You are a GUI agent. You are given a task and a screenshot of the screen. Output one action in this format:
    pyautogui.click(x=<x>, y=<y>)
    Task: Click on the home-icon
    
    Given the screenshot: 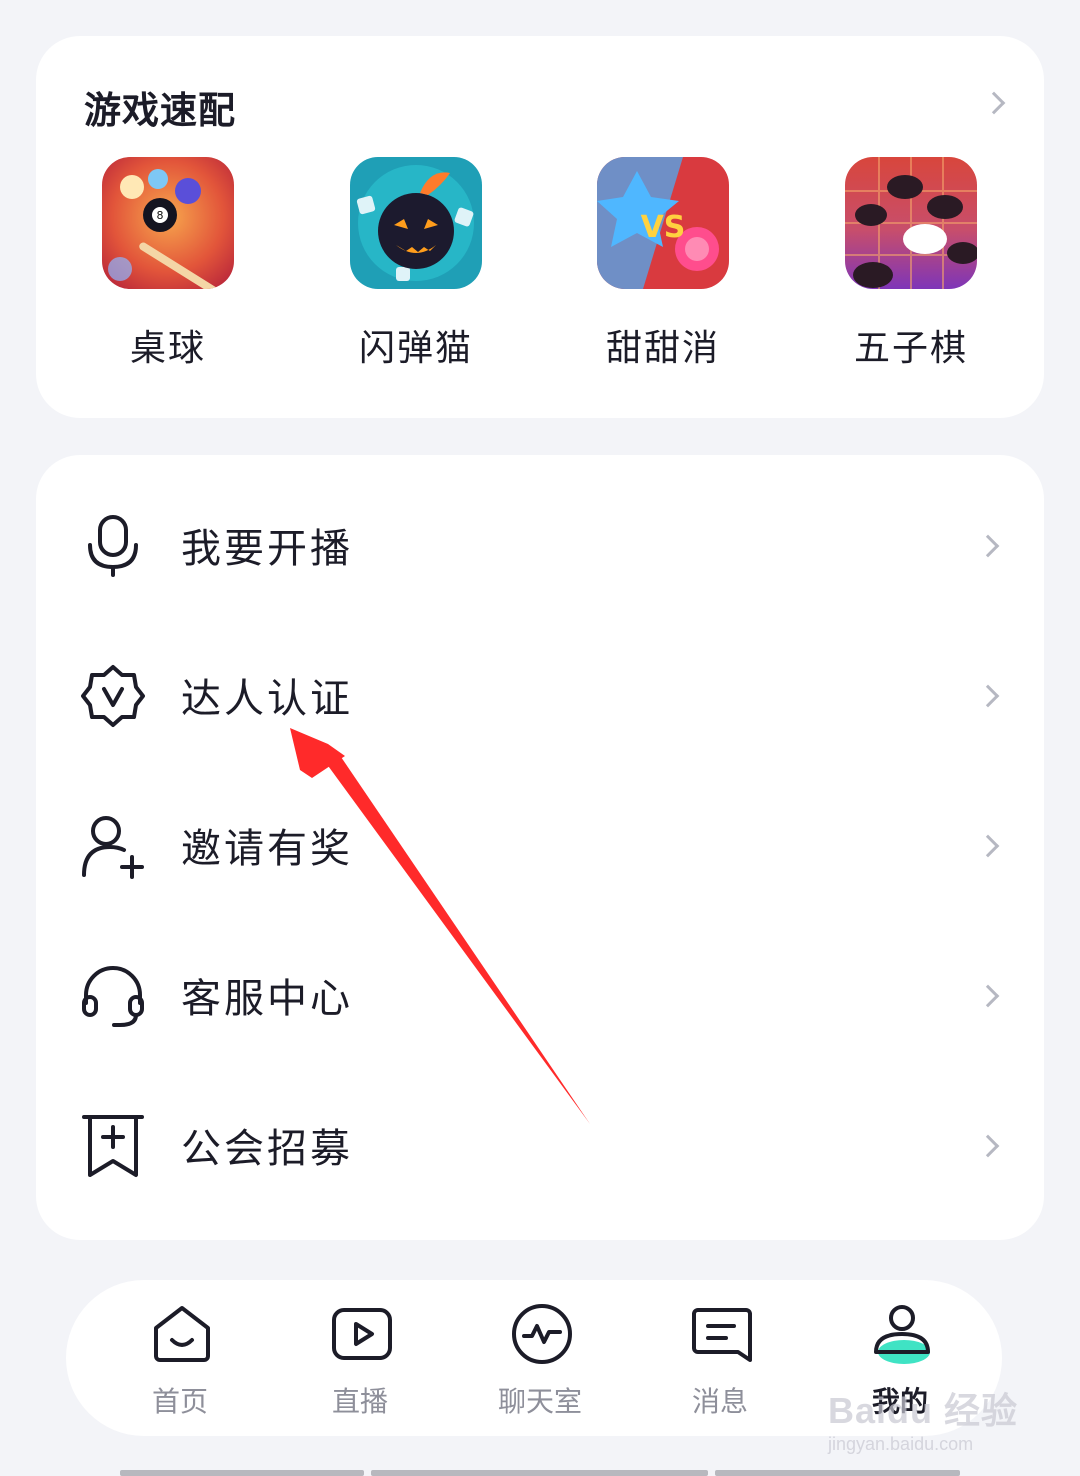 What is the action you would take?
    pyautogui.click(x=182, y=1334)
    